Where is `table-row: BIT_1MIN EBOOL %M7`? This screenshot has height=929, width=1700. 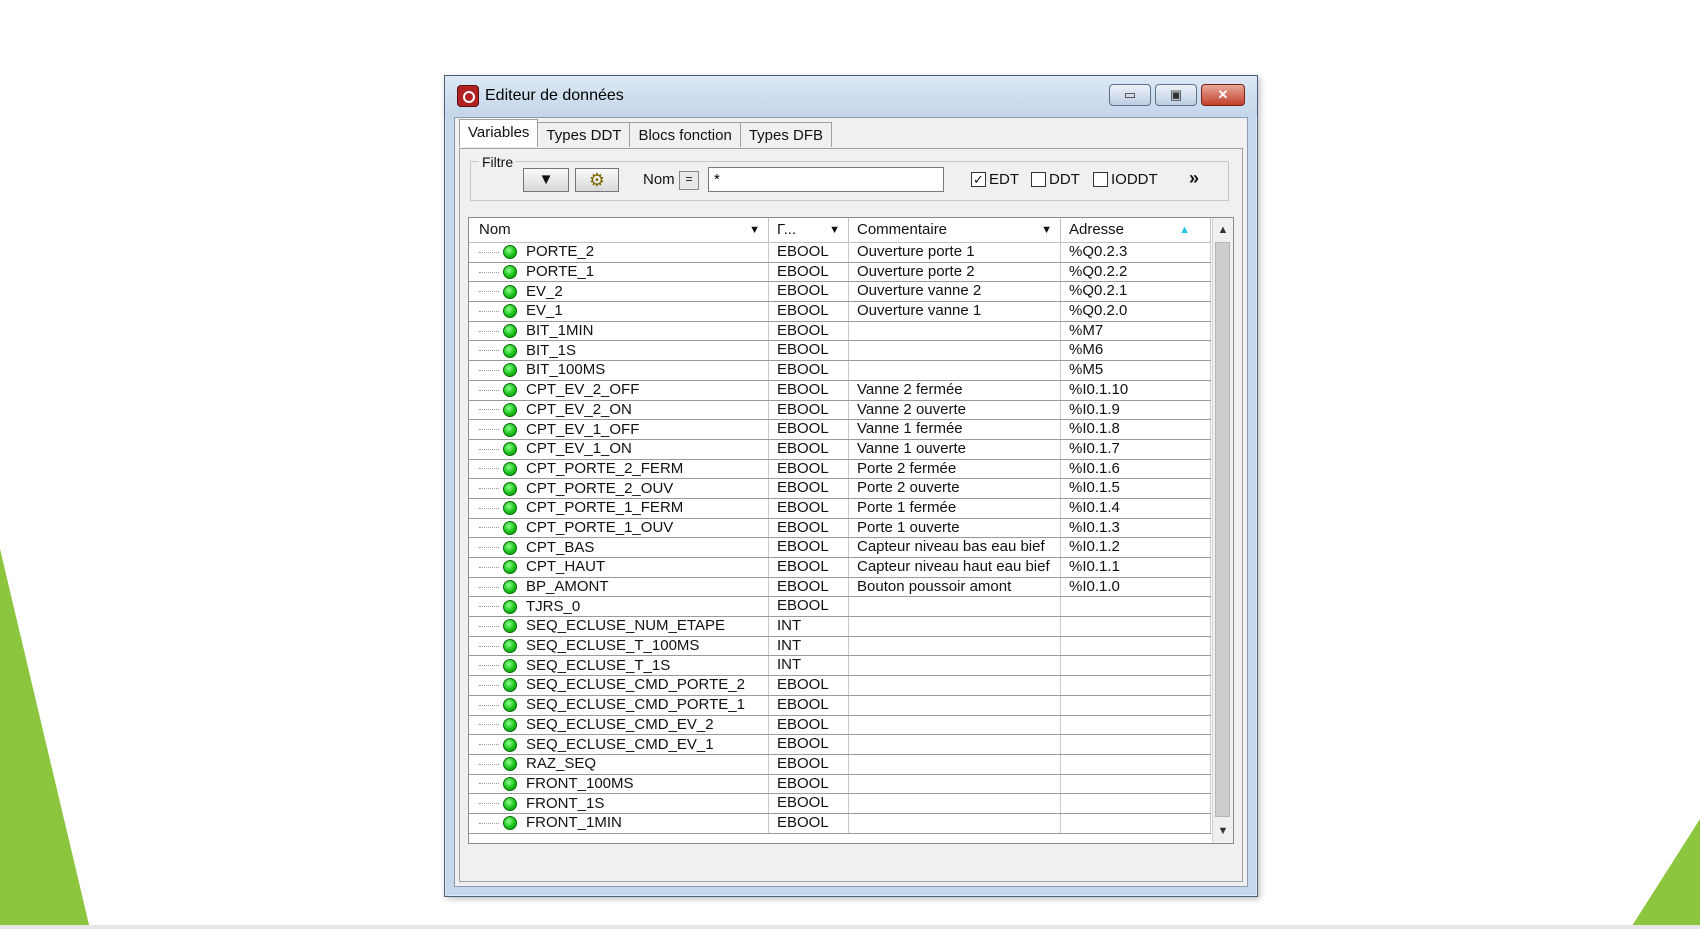
table-row: BIT_1MIN EBOOL %M7 is located at coordinates (840, 331).